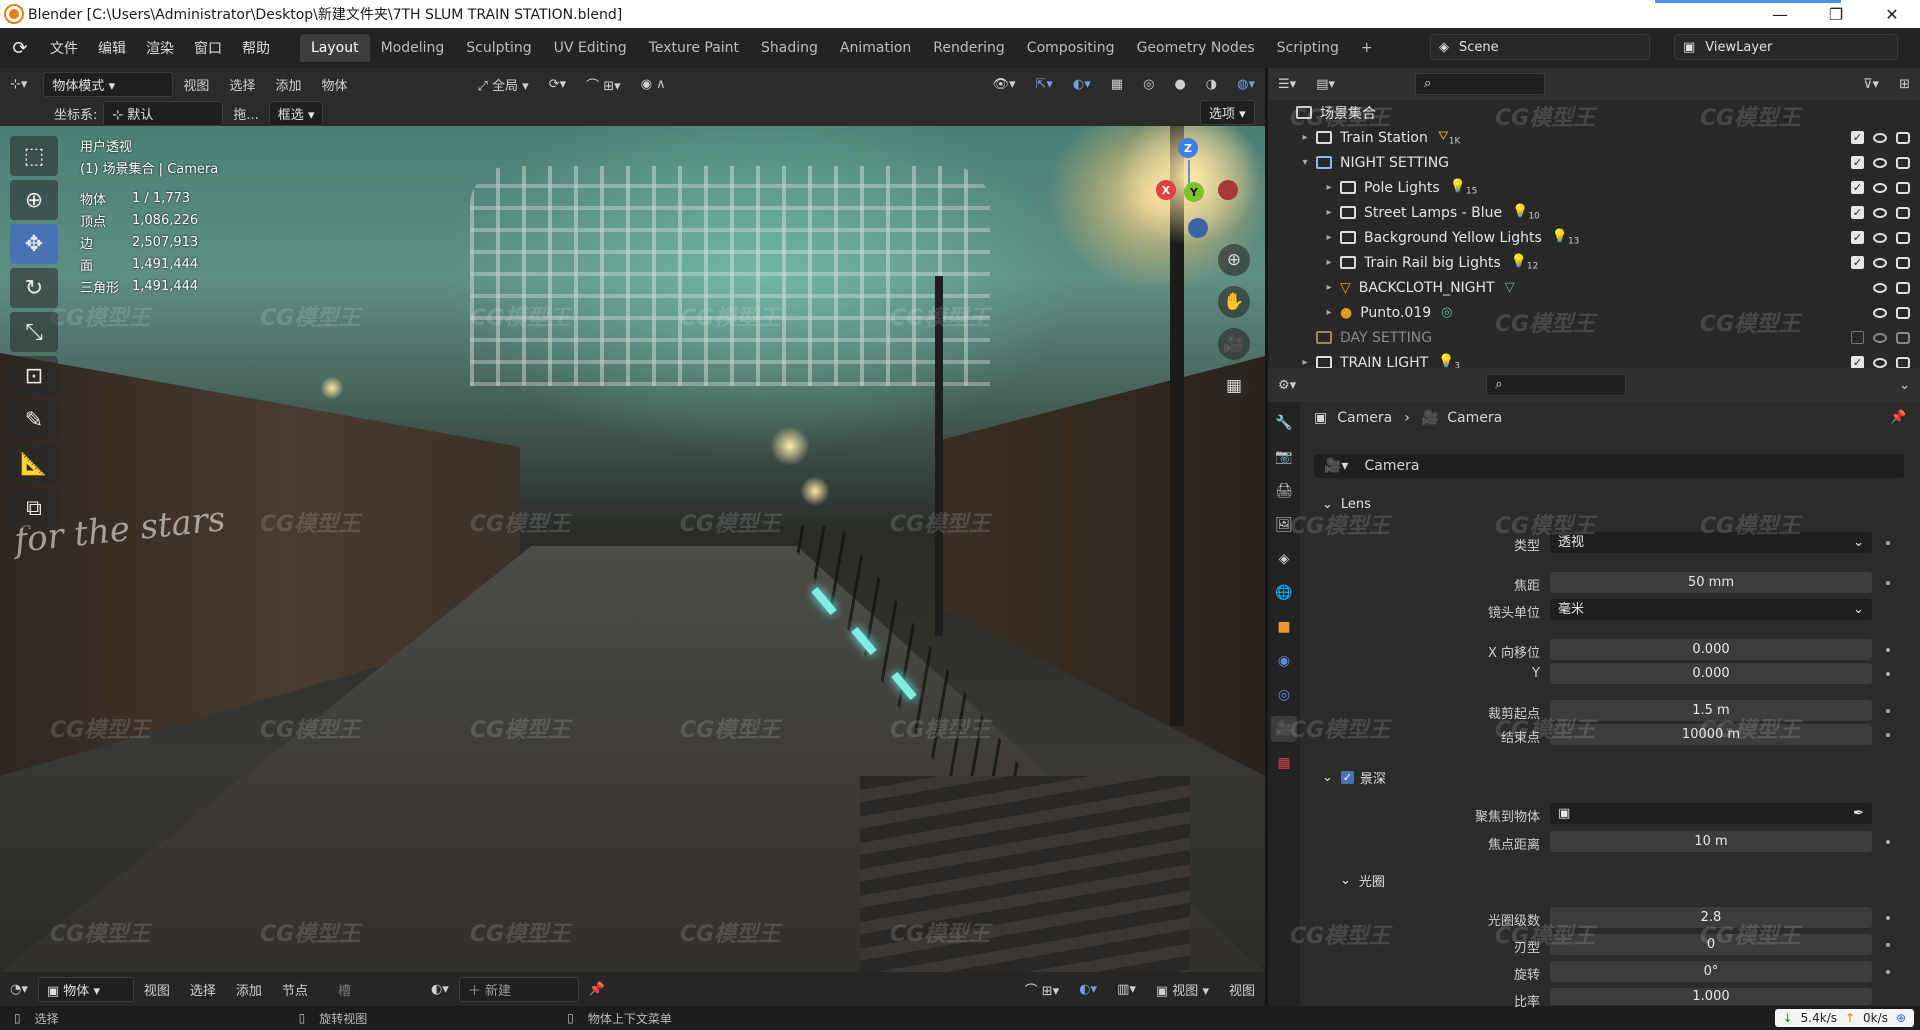 This screenshot has width=1920, height=1030. Describe the element at coordinates (1711, 710) in the screenshot. I see `clip-start-field: 1.5 m` at that location.